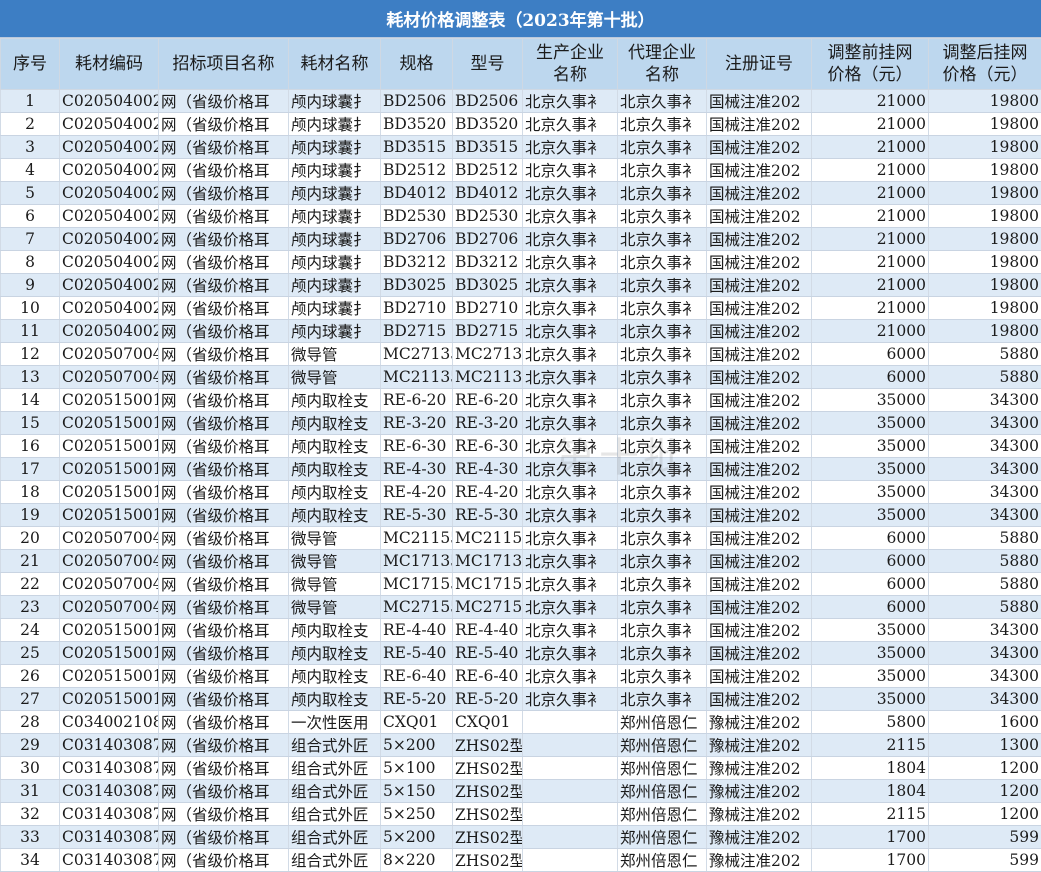 This screenshot has width=1041, height=872. I want to click on cell-price-after: 1600, so click(985, 722).